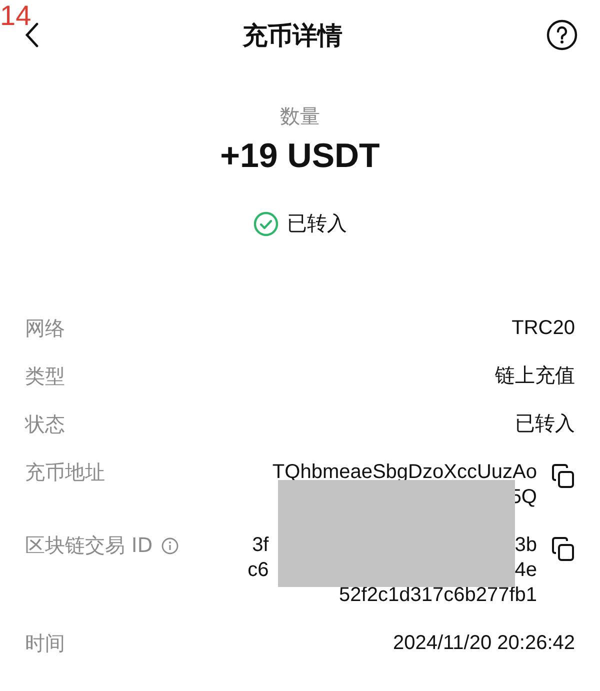 The width and height of the screenshot is (600, 691). I want to click on detail-value: 链上充值, so click(535, 376).